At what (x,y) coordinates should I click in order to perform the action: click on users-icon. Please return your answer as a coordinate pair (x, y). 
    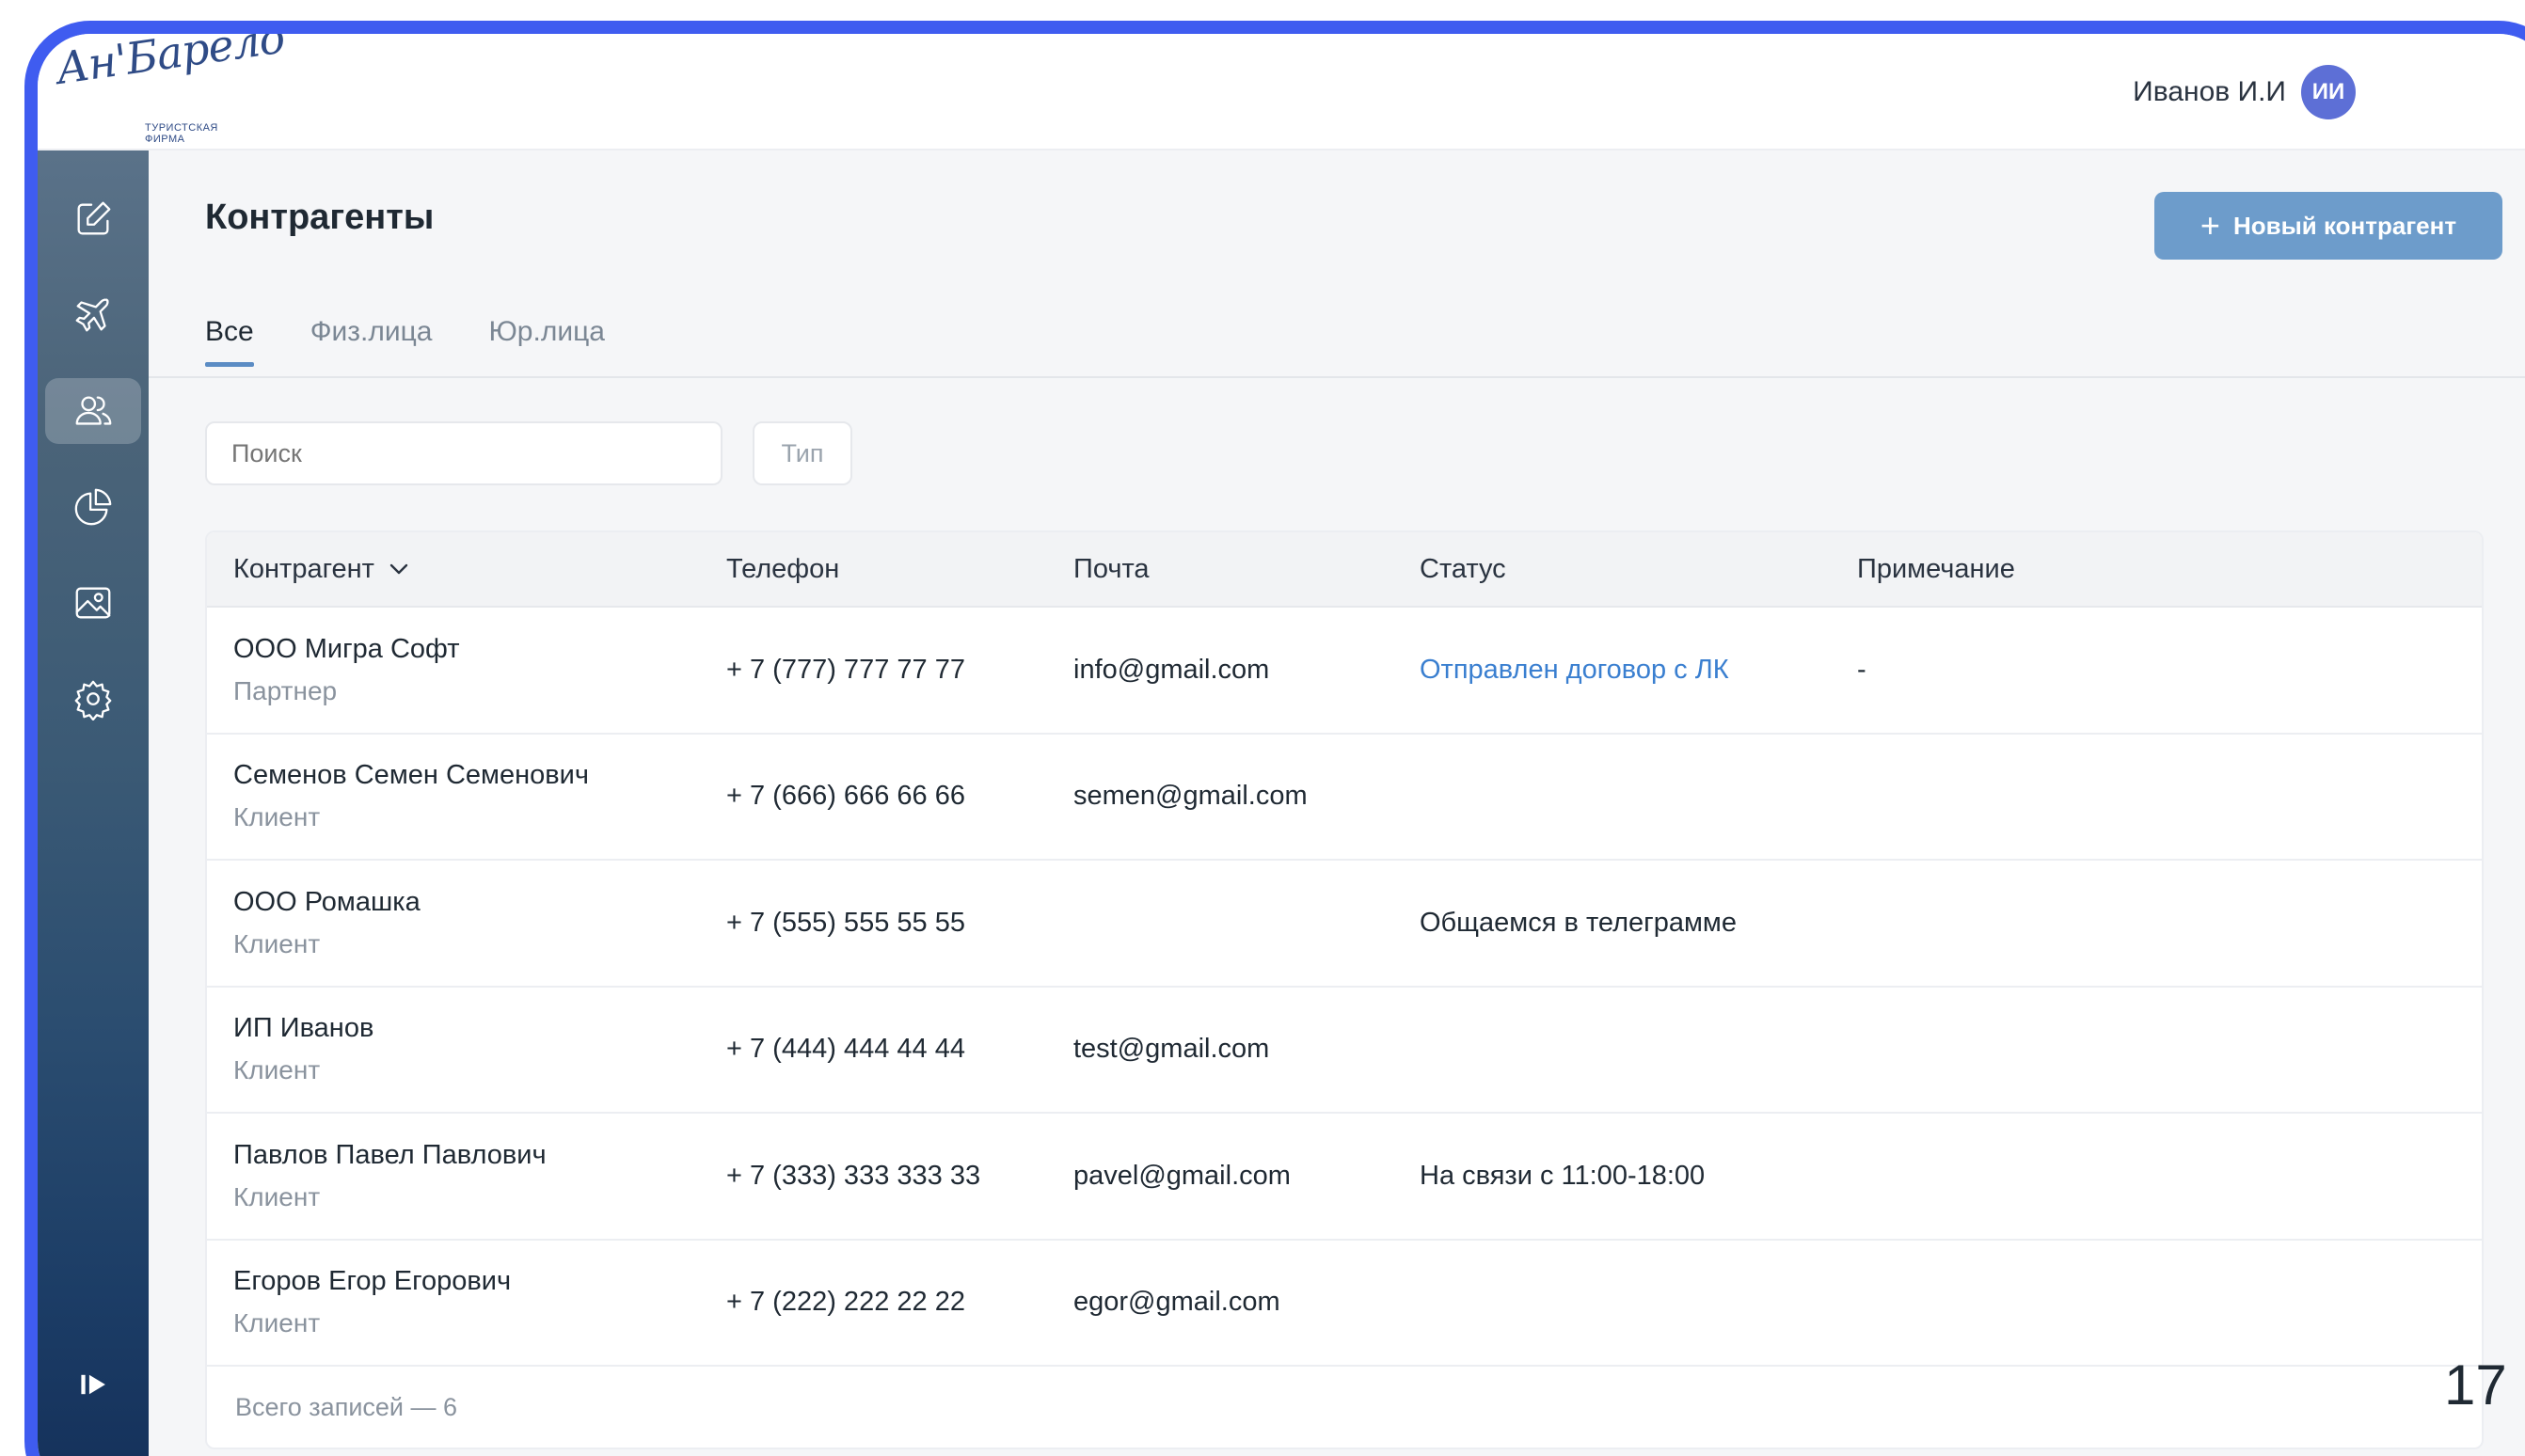
    Looking at the image, I should click on (93, 410).